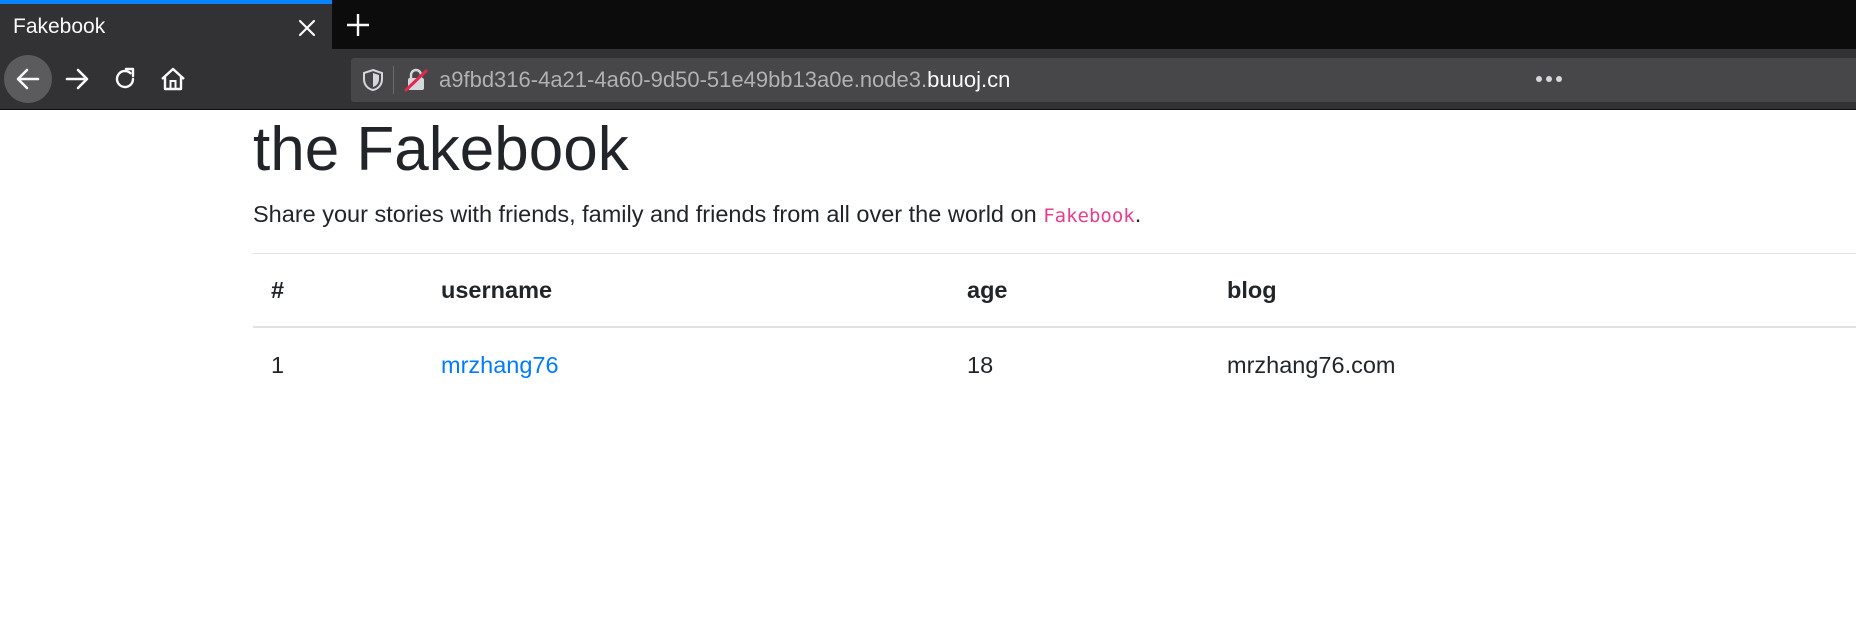  Describe the element at coordinates (338, 291) in the screenshot. I see `header-num: #` at that location.